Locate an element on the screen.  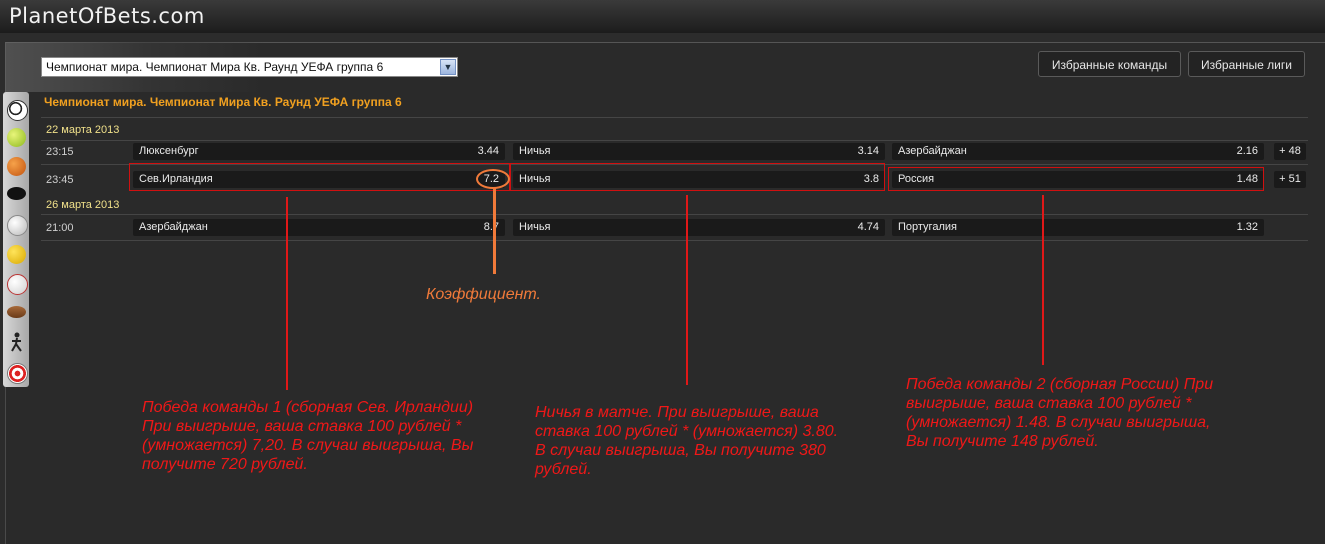
top-bar: PlanetOfBets.com is located at coordinates (662, 16).